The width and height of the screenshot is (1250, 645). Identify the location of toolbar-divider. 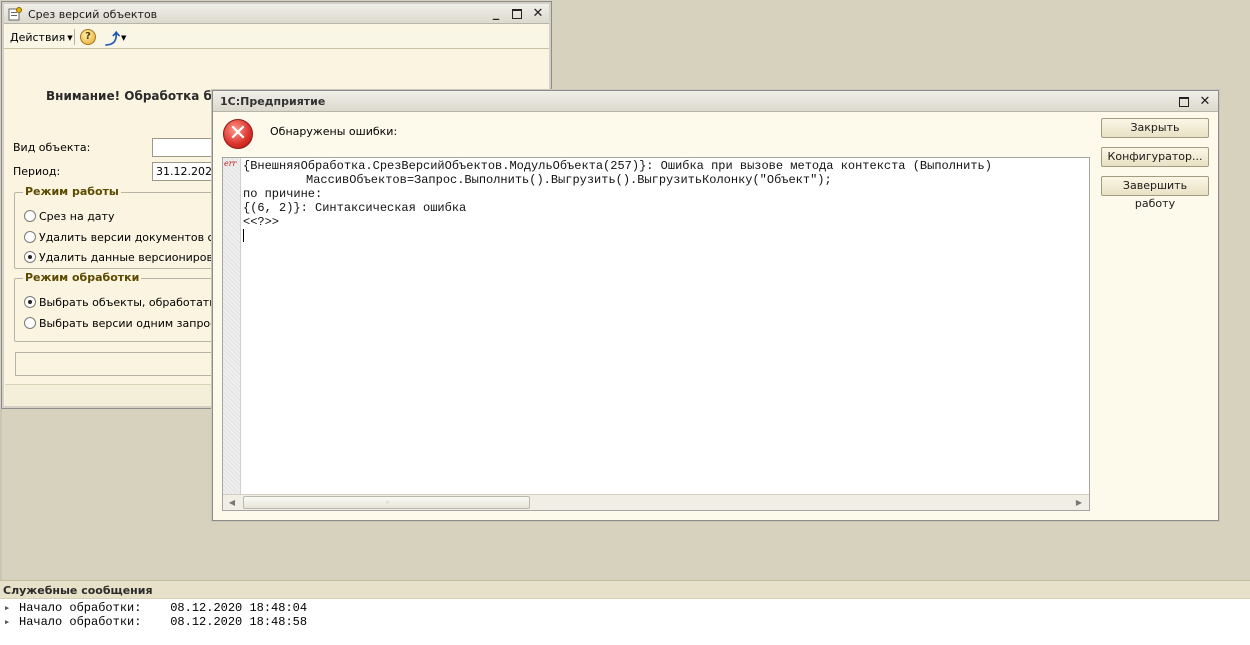
(74, 37).